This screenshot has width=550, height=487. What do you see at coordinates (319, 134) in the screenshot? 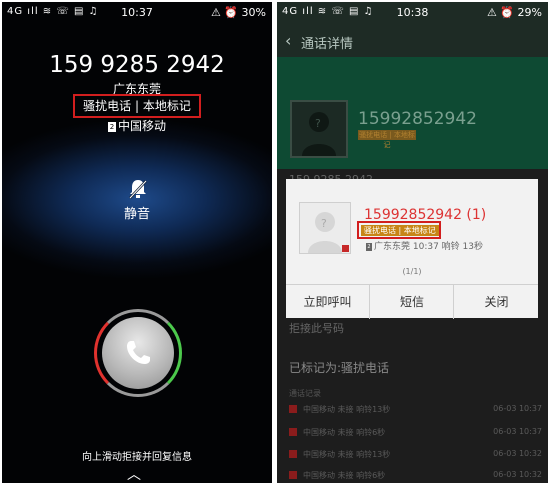
I see `person-placeholder-icon: ?` at bounding box center [319, 134].